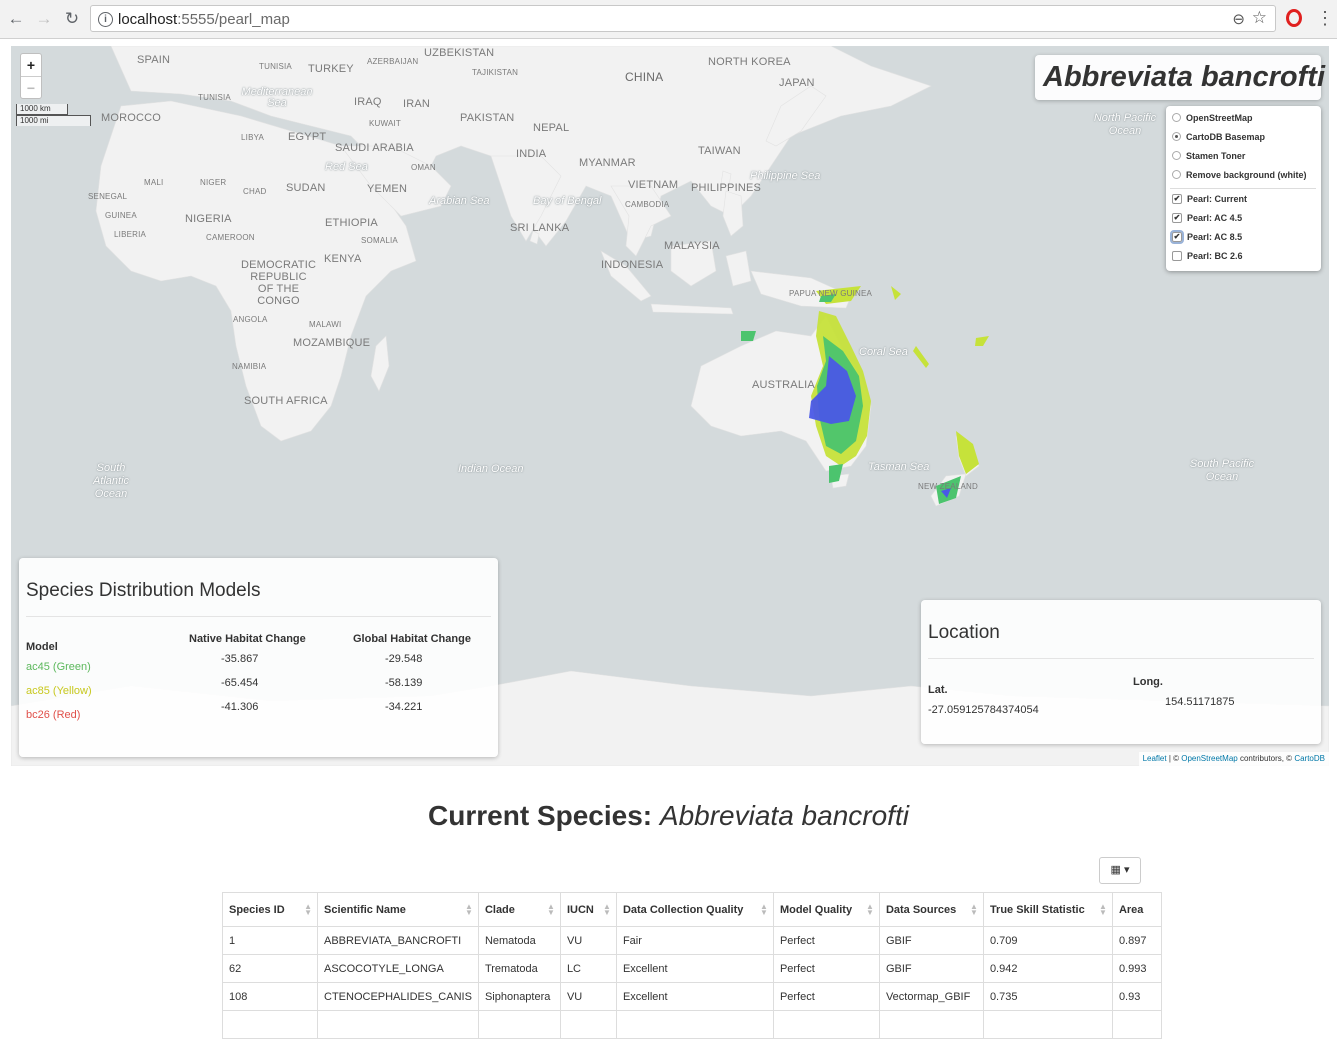 This screenshot has height=1039, width=1337. Describe the element at coordinates (247, 639) in the screenshot. I see `native-habitat-header: Native Habitat Change` at that location.